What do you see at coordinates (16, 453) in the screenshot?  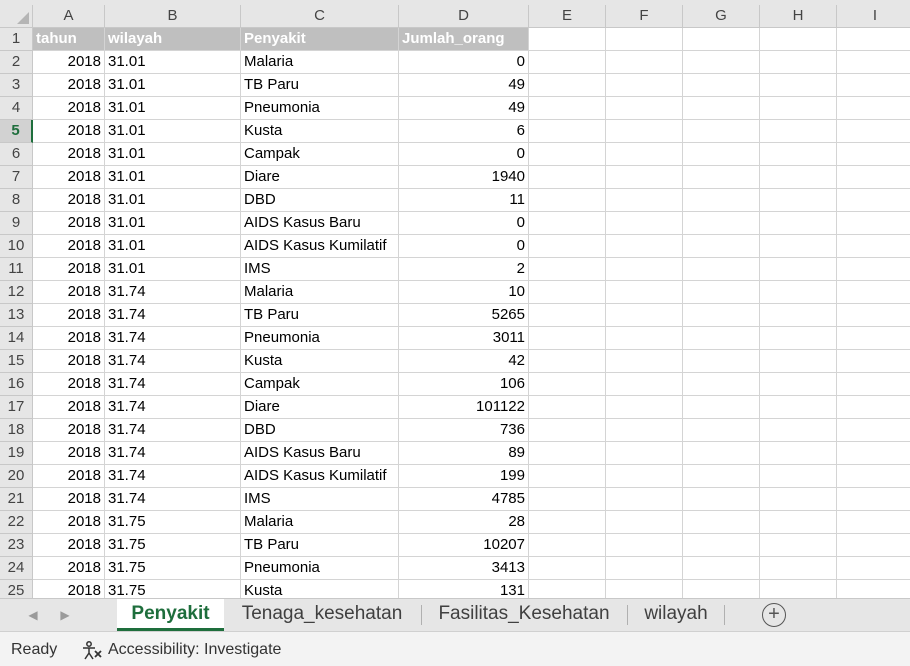 I see `row-number: 19` at bounding box center [16, 453].